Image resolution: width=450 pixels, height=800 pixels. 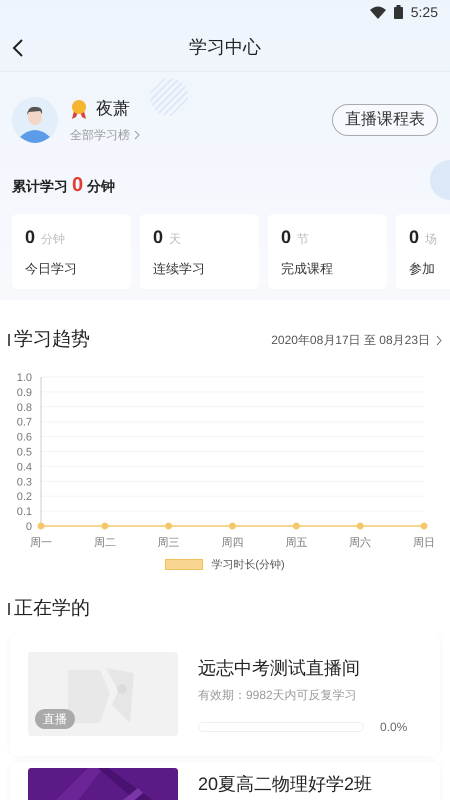 I want to click on x-tick-label: 周五, so click(x=296, y=542).